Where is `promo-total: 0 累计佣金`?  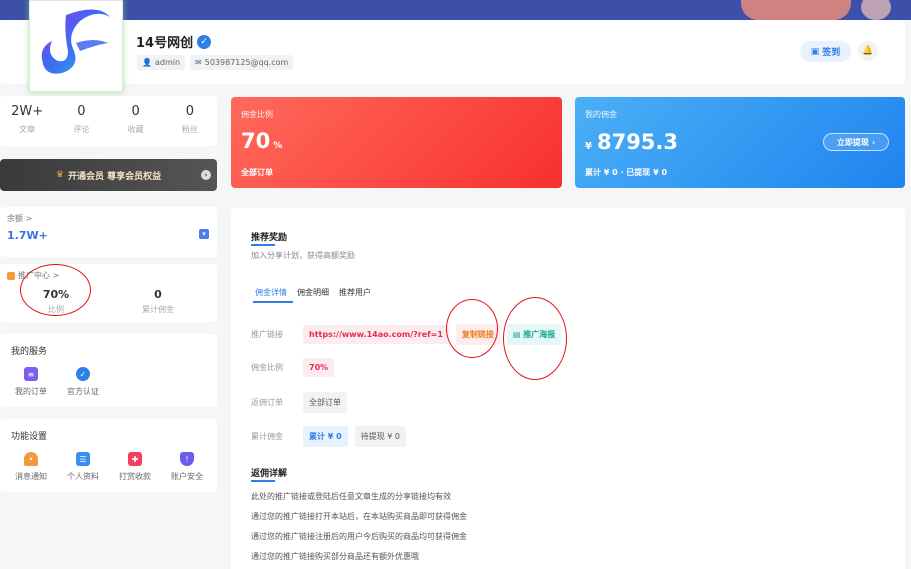 promo-total: 0 累计佣金 is located at coordinates (158, 301).